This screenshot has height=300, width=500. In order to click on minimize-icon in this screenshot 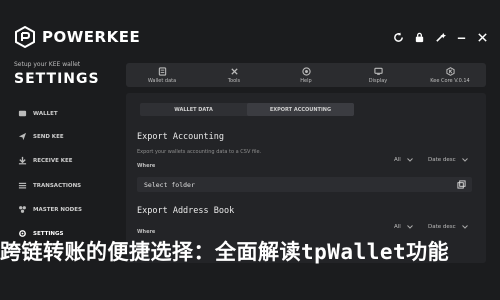, I will do `click(461, 37)`.